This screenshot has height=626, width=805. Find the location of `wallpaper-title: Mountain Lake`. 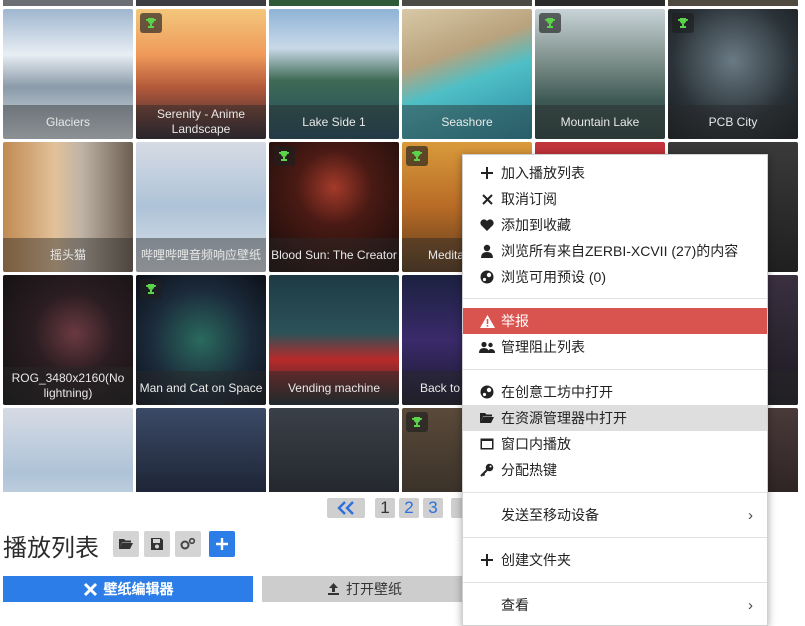

wallpaper-title: Mountain Lake is located at coordinates (600, 122).